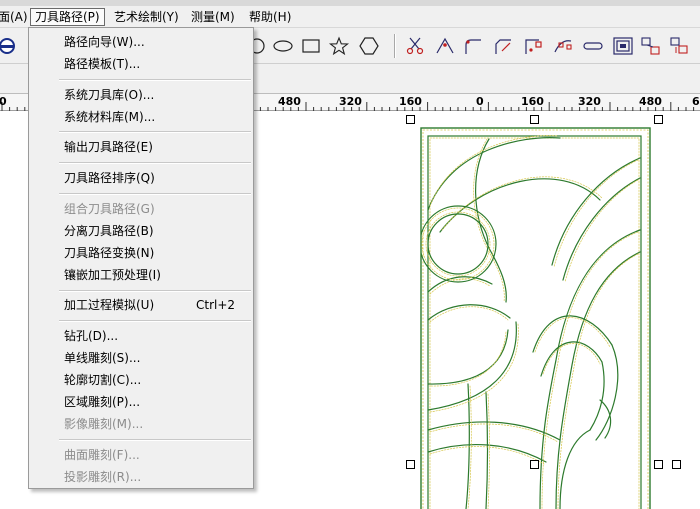 This screenshot has height=509, width=700. I want to click on scissors-icon, so click(415, 46).